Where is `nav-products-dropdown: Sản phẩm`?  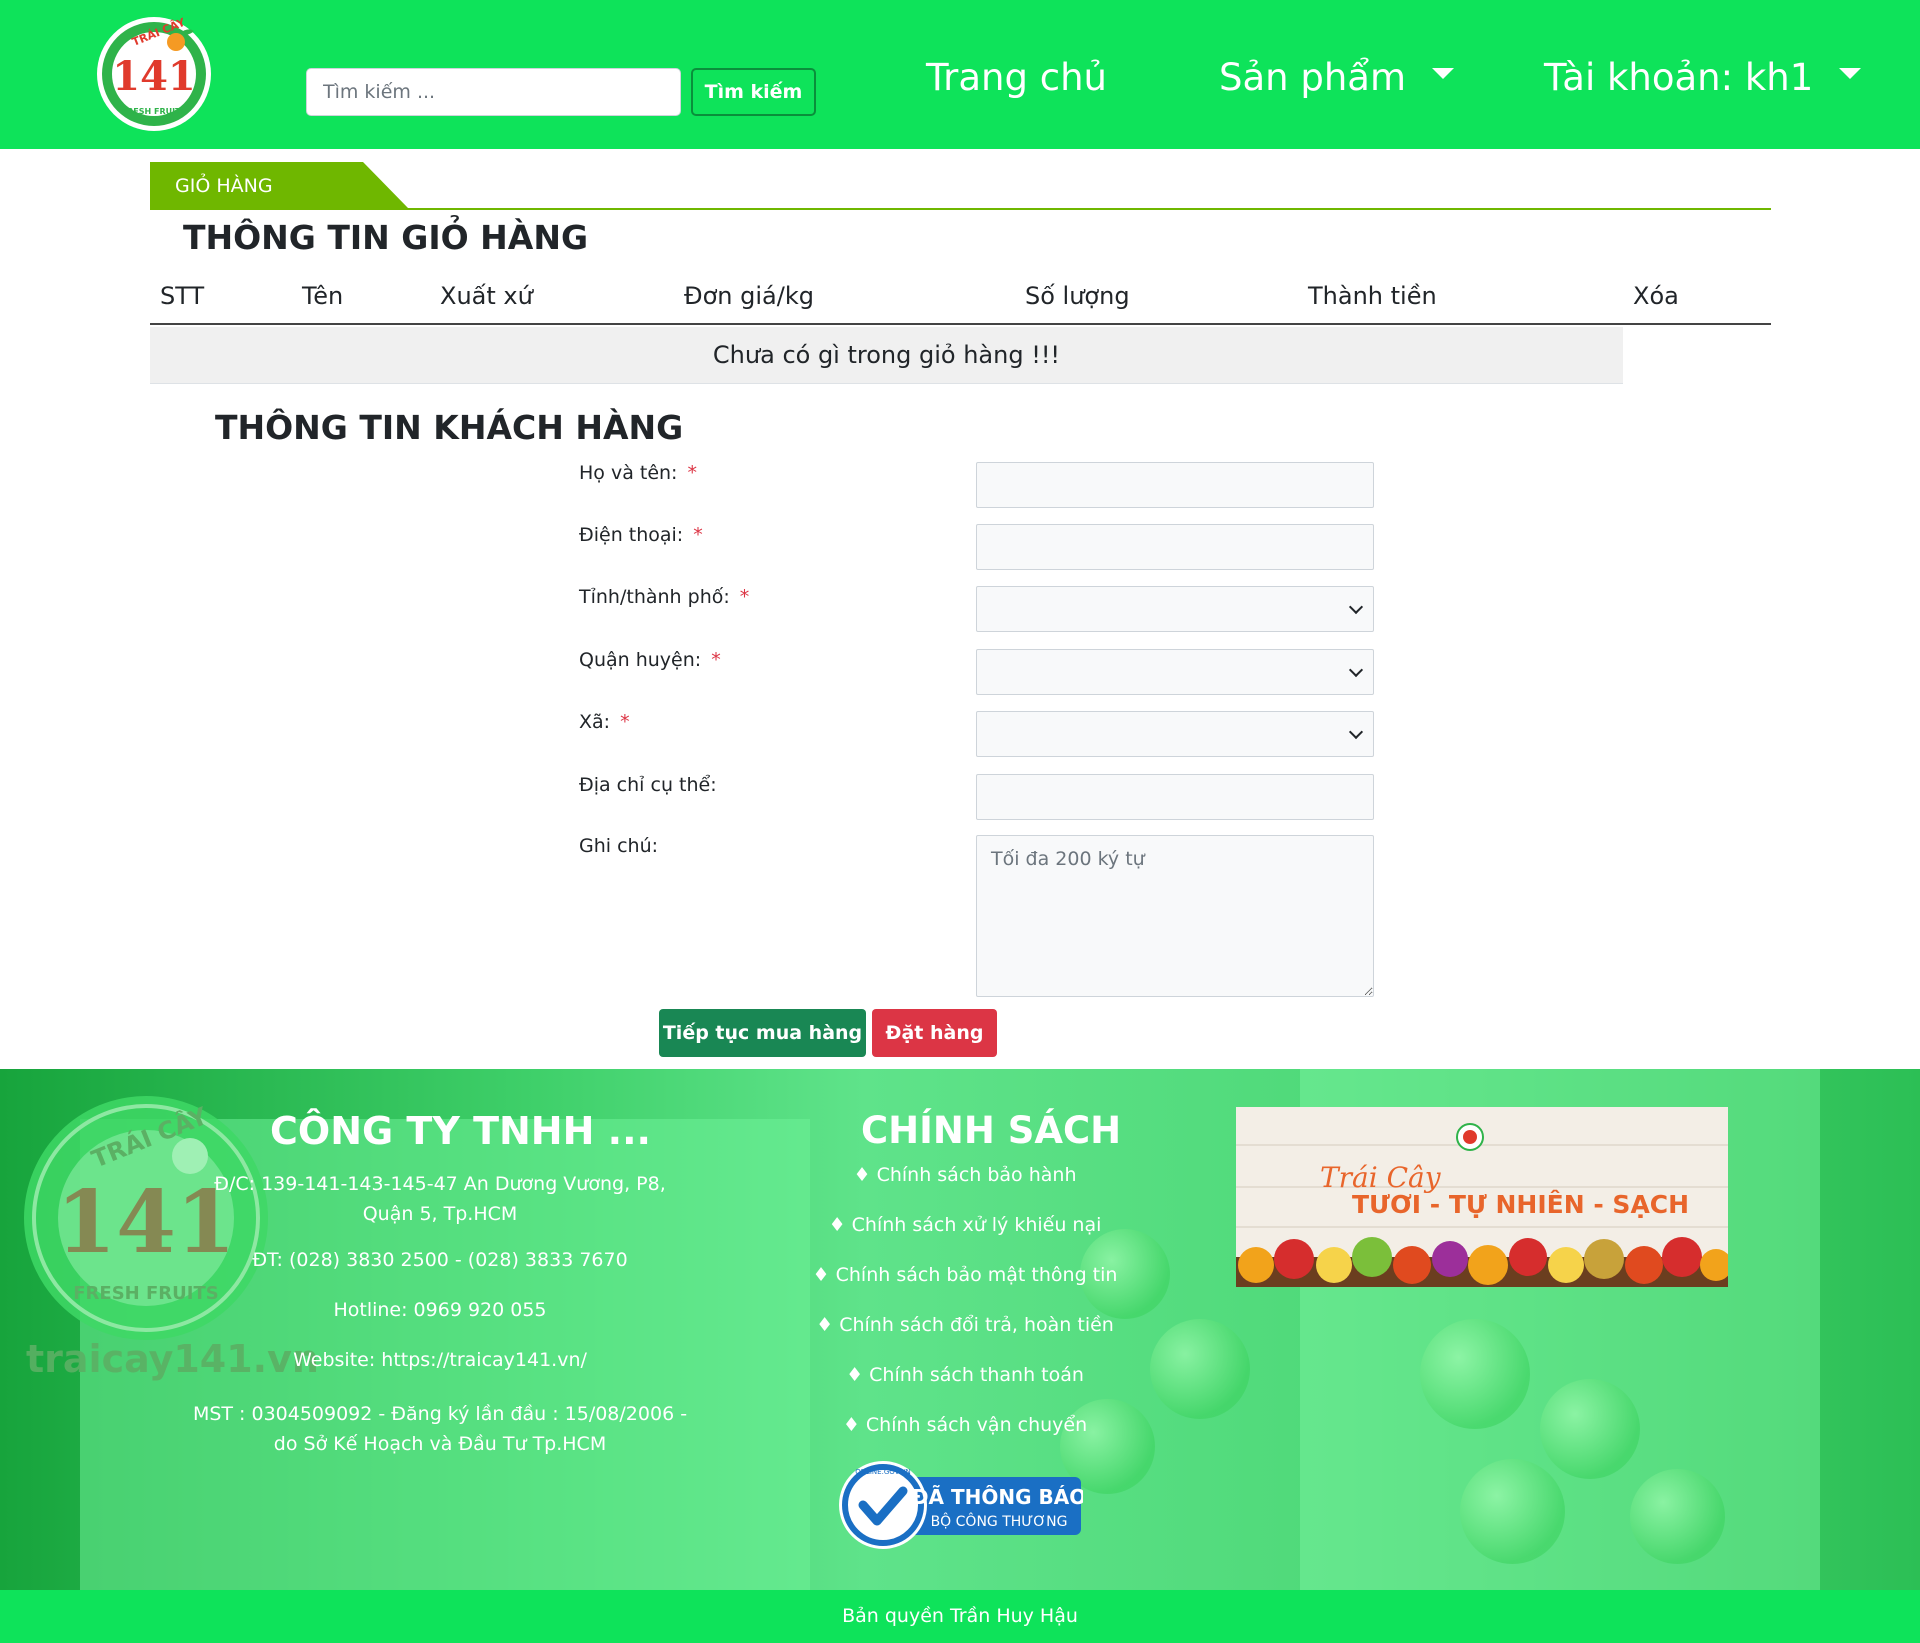
nav-products-dropdown: Sản phẩm is located at coordinates (1337, 77).